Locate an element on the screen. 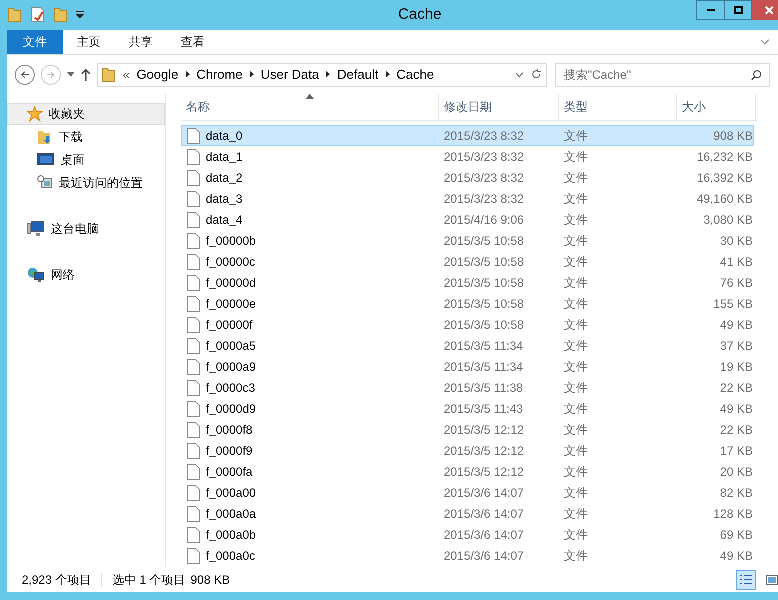  file-name: f_0000f8 is located at coordinates (229, 430).